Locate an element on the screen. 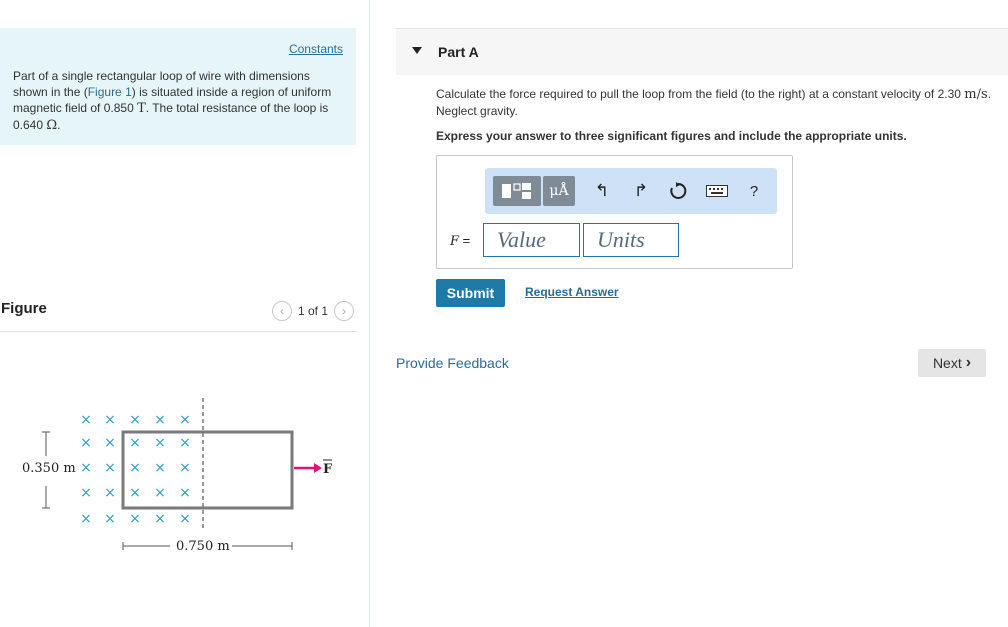 The height and width of the screenshot is (627, 1008). redo-icon: ↱ is located at coordinates (641, 191).